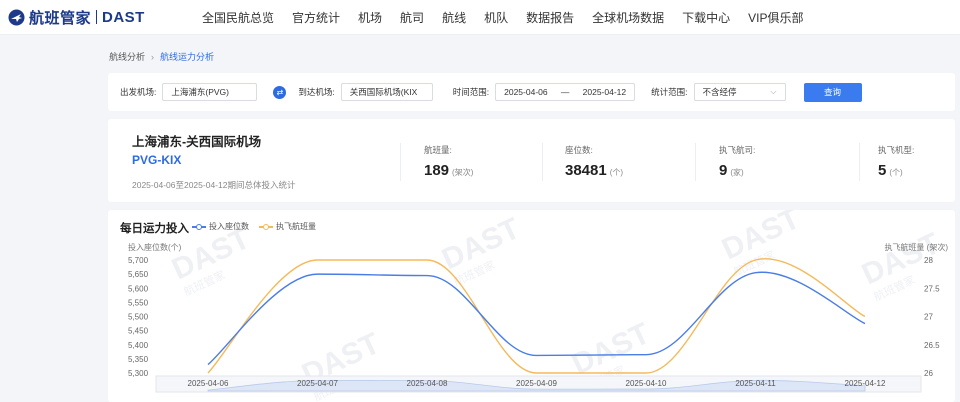 This screenshot has width=960, height=402. Describe the element at coordinates (737, 172) in the screenshot. I see `stat-unit: (家)` at that location.